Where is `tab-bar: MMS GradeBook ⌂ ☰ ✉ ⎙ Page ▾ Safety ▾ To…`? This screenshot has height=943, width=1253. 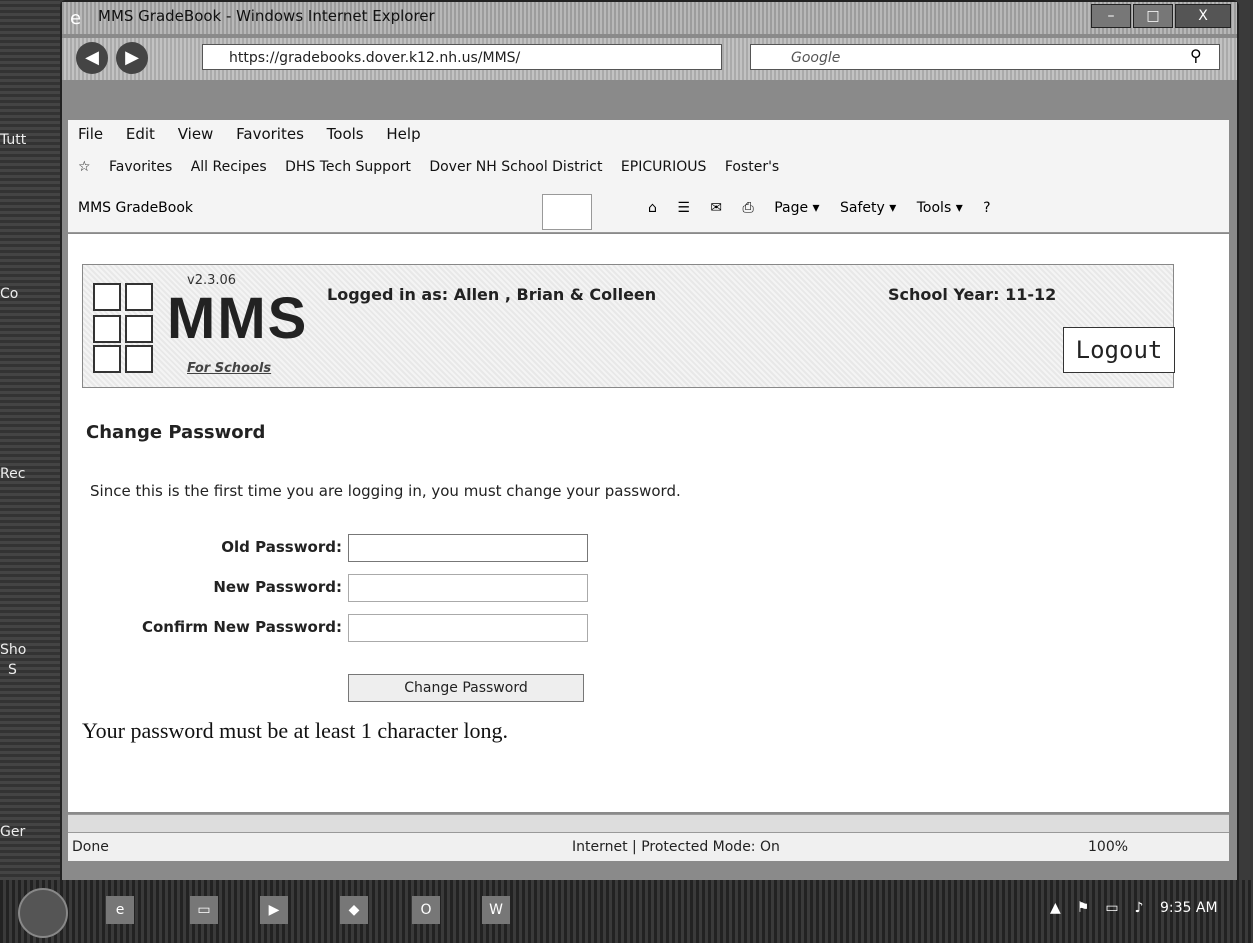 tab-bar: MMS GradeBook ⌂ ☰ ✉ ⎙ Page ▾ Safety ▾ To… is located at coordinates (648, 209).